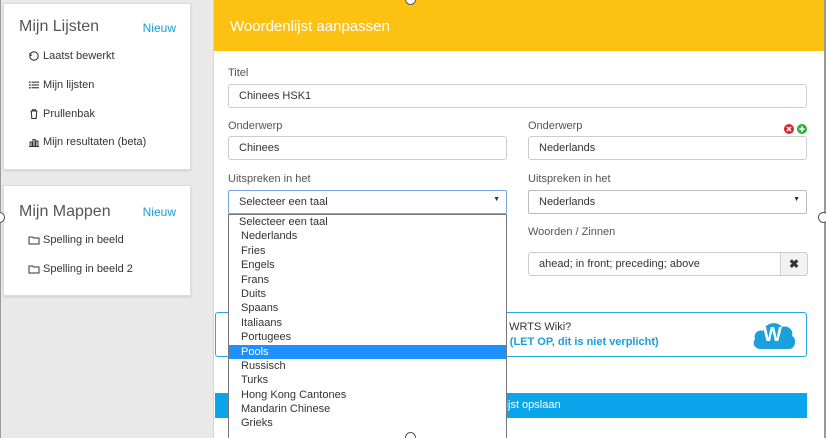 The height and width of the screenshot is (438, 826). I want to click on dropdown-option: Pools, so click(367, 351).